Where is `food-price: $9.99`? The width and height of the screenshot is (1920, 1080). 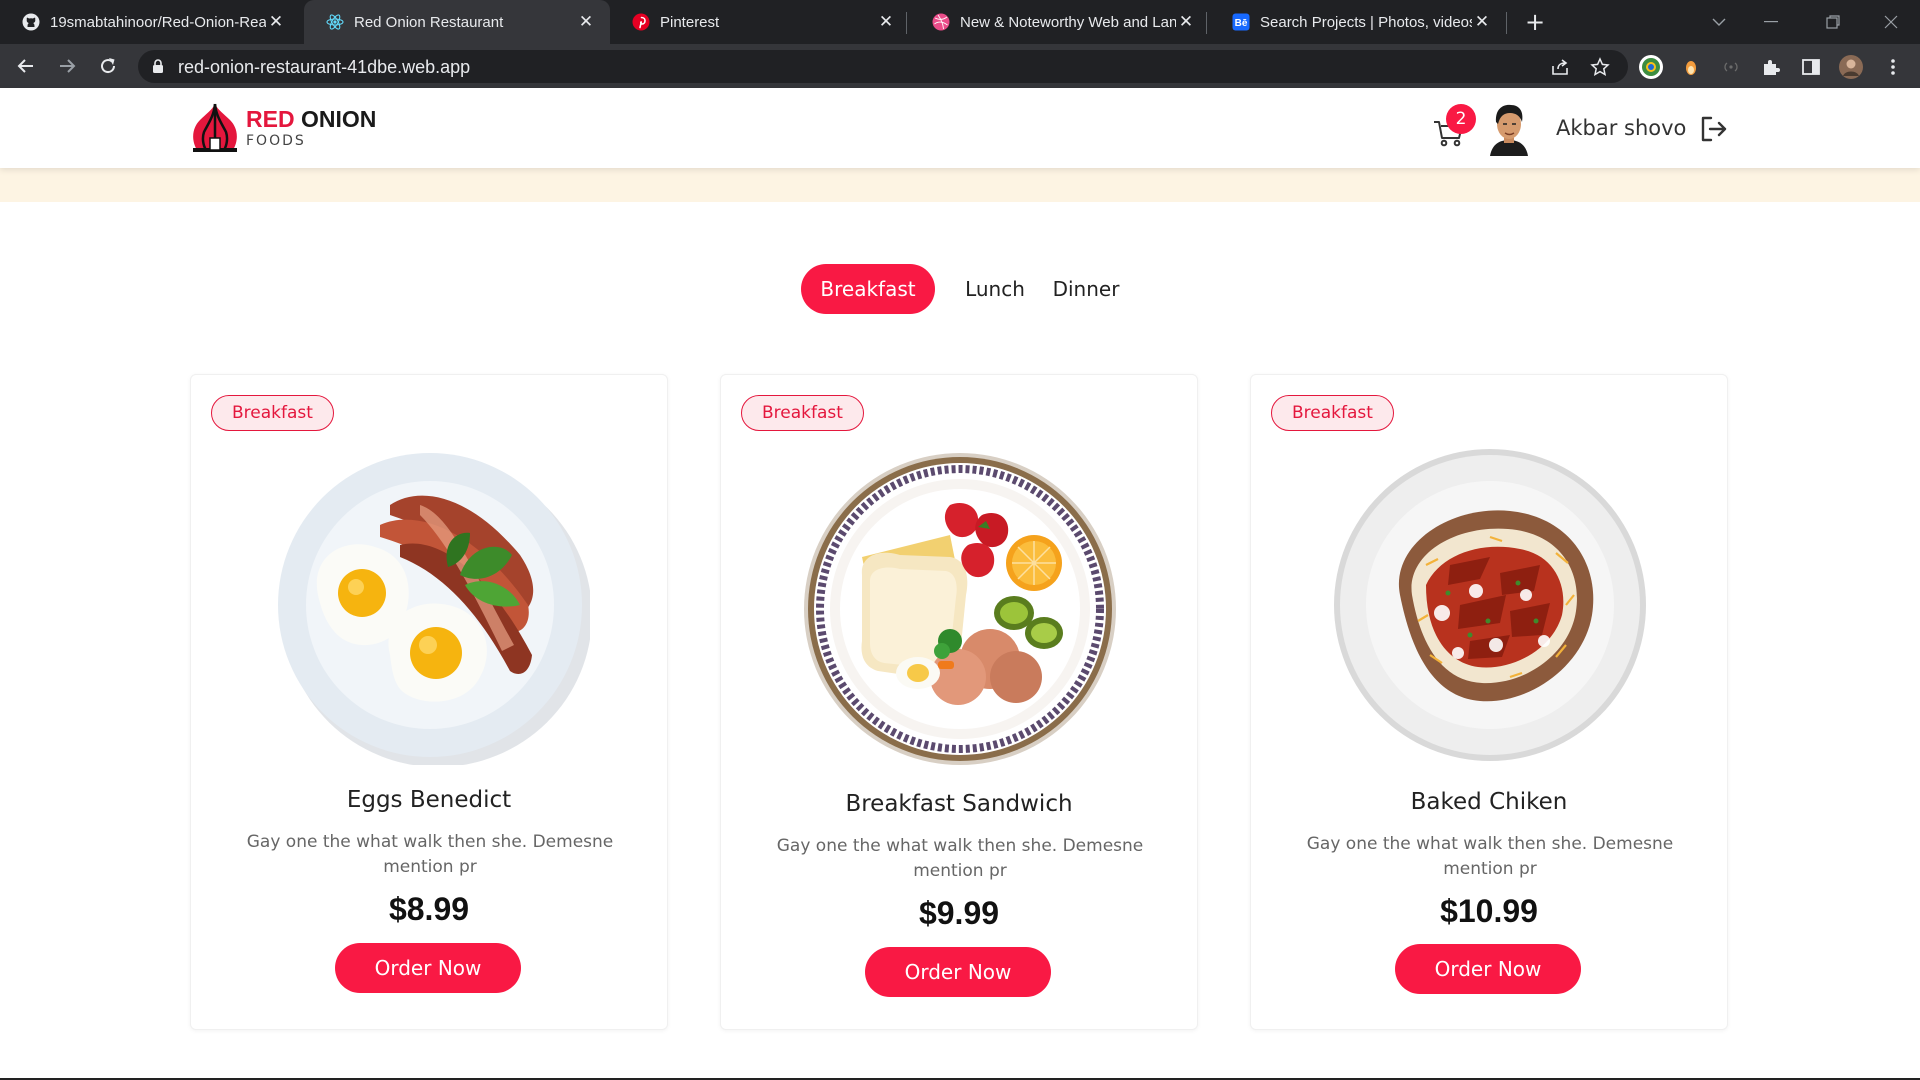 food-price: $9.99 is located at coordinates (959, 913).